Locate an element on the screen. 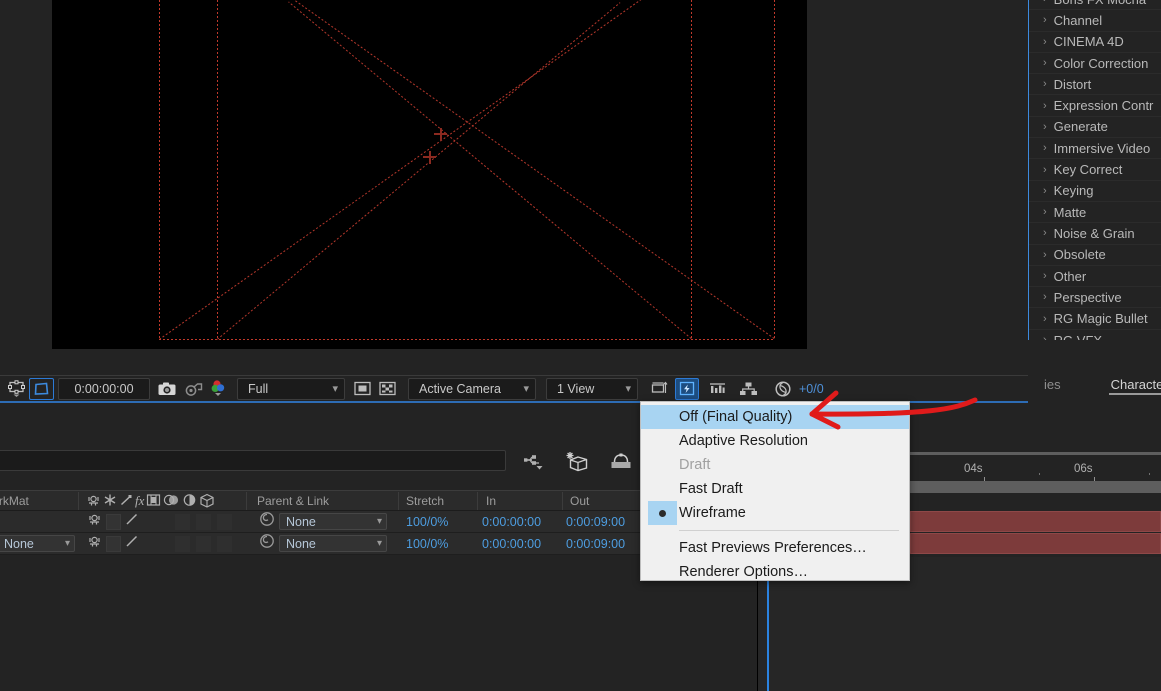 The width and height of the screenshot is (1161, 691). menu-item-adaptive-resolution: Adaptive Resolution is located at coordinates (775, 441).